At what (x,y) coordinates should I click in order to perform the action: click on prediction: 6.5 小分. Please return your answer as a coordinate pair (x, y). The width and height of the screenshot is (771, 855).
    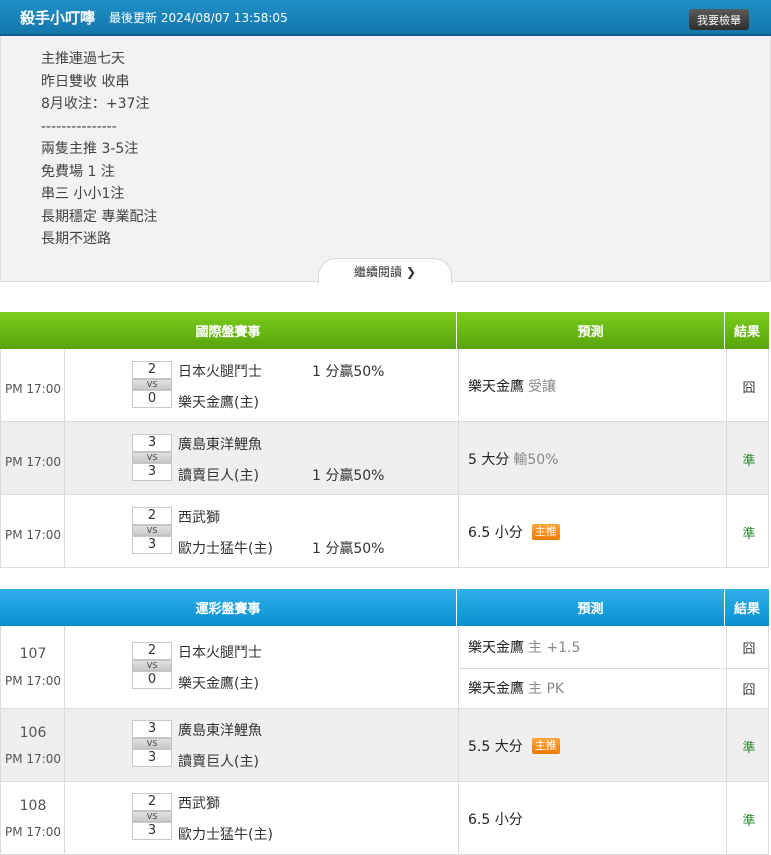
    Looking at the image, I should click on (497, 819).